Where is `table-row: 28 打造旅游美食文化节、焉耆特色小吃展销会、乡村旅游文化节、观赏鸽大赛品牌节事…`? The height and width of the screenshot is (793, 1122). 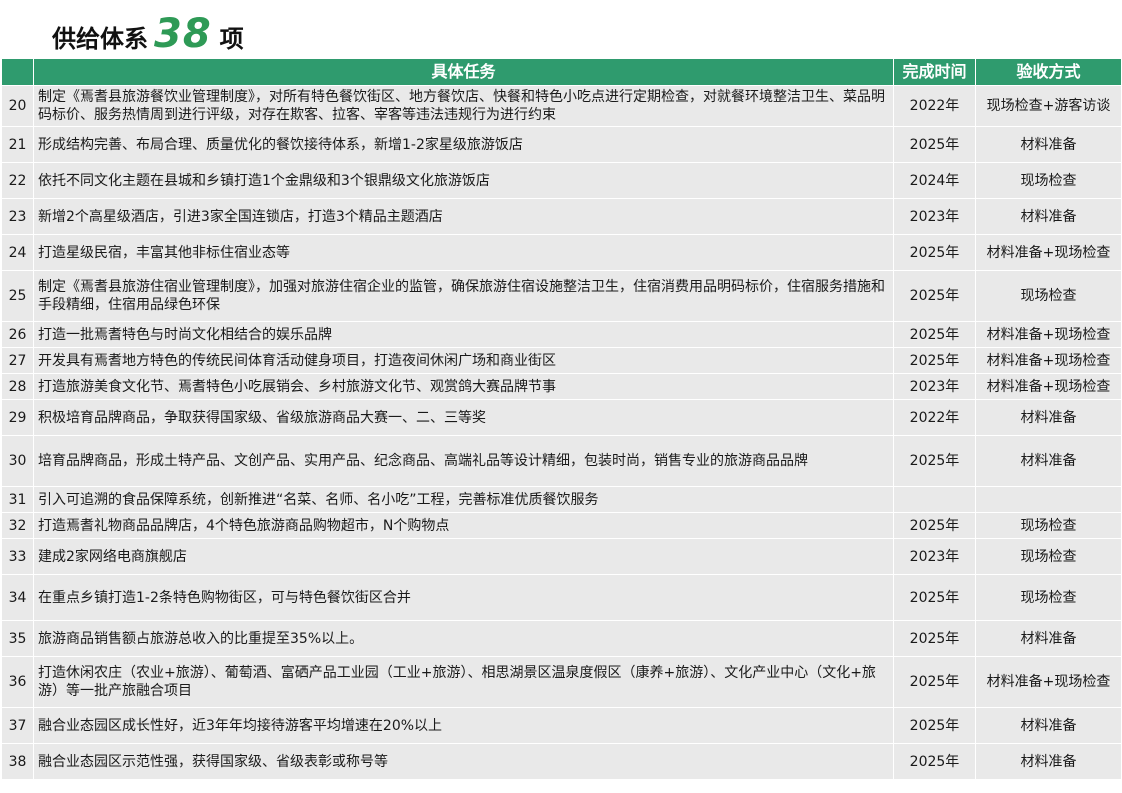 table-row: 28 打造旅游美食文化节、焉耆特色小吃展销会、乡村旅游文化节、观赏鸽大赛品牌节事… is located at coordinates (561, 386).